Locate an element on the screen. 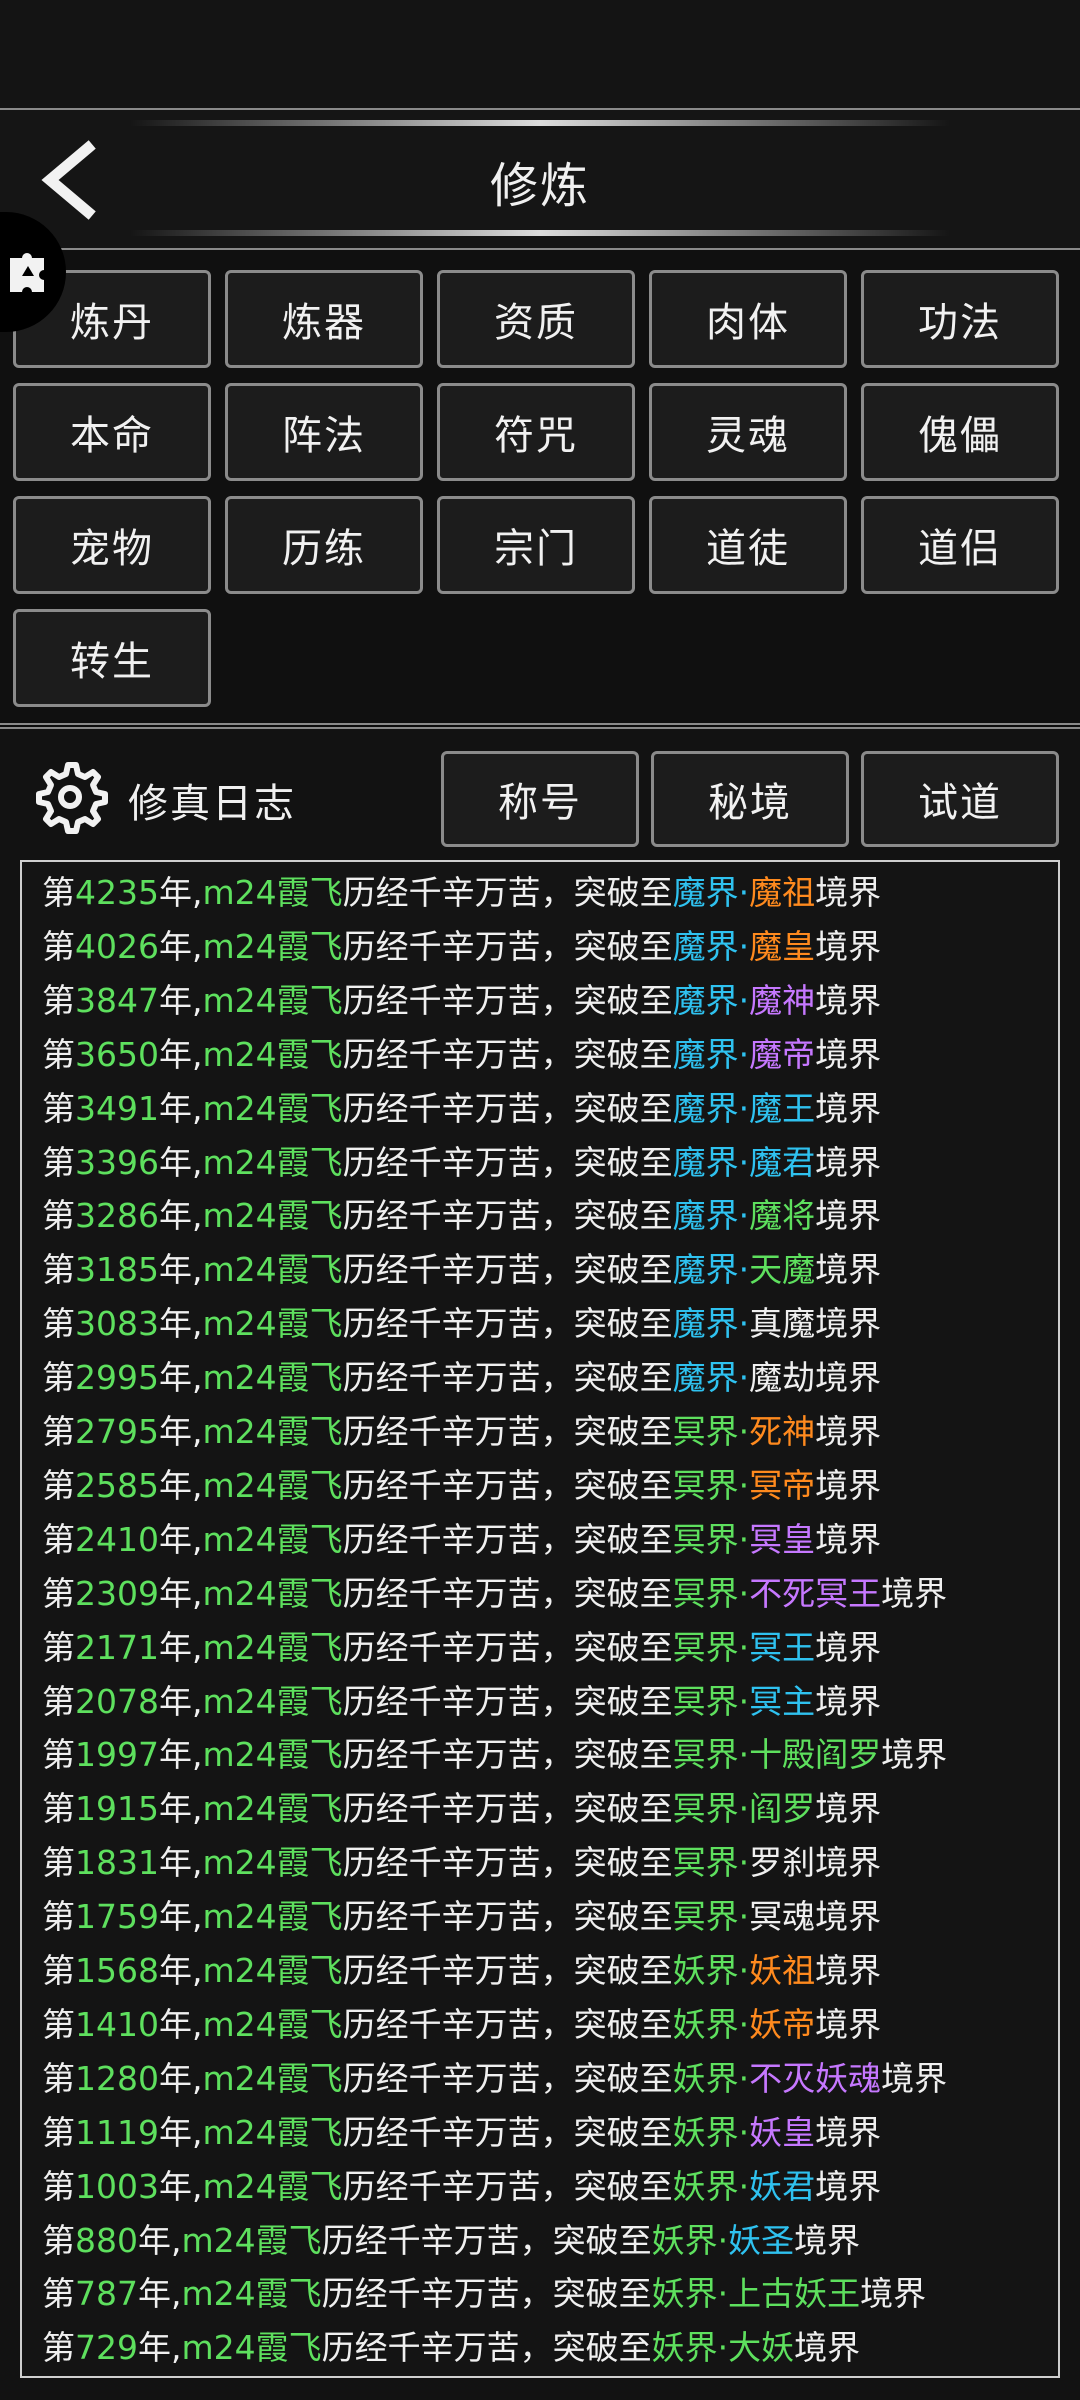  feature-button: 道侣 is located at coordinates (960, 545).